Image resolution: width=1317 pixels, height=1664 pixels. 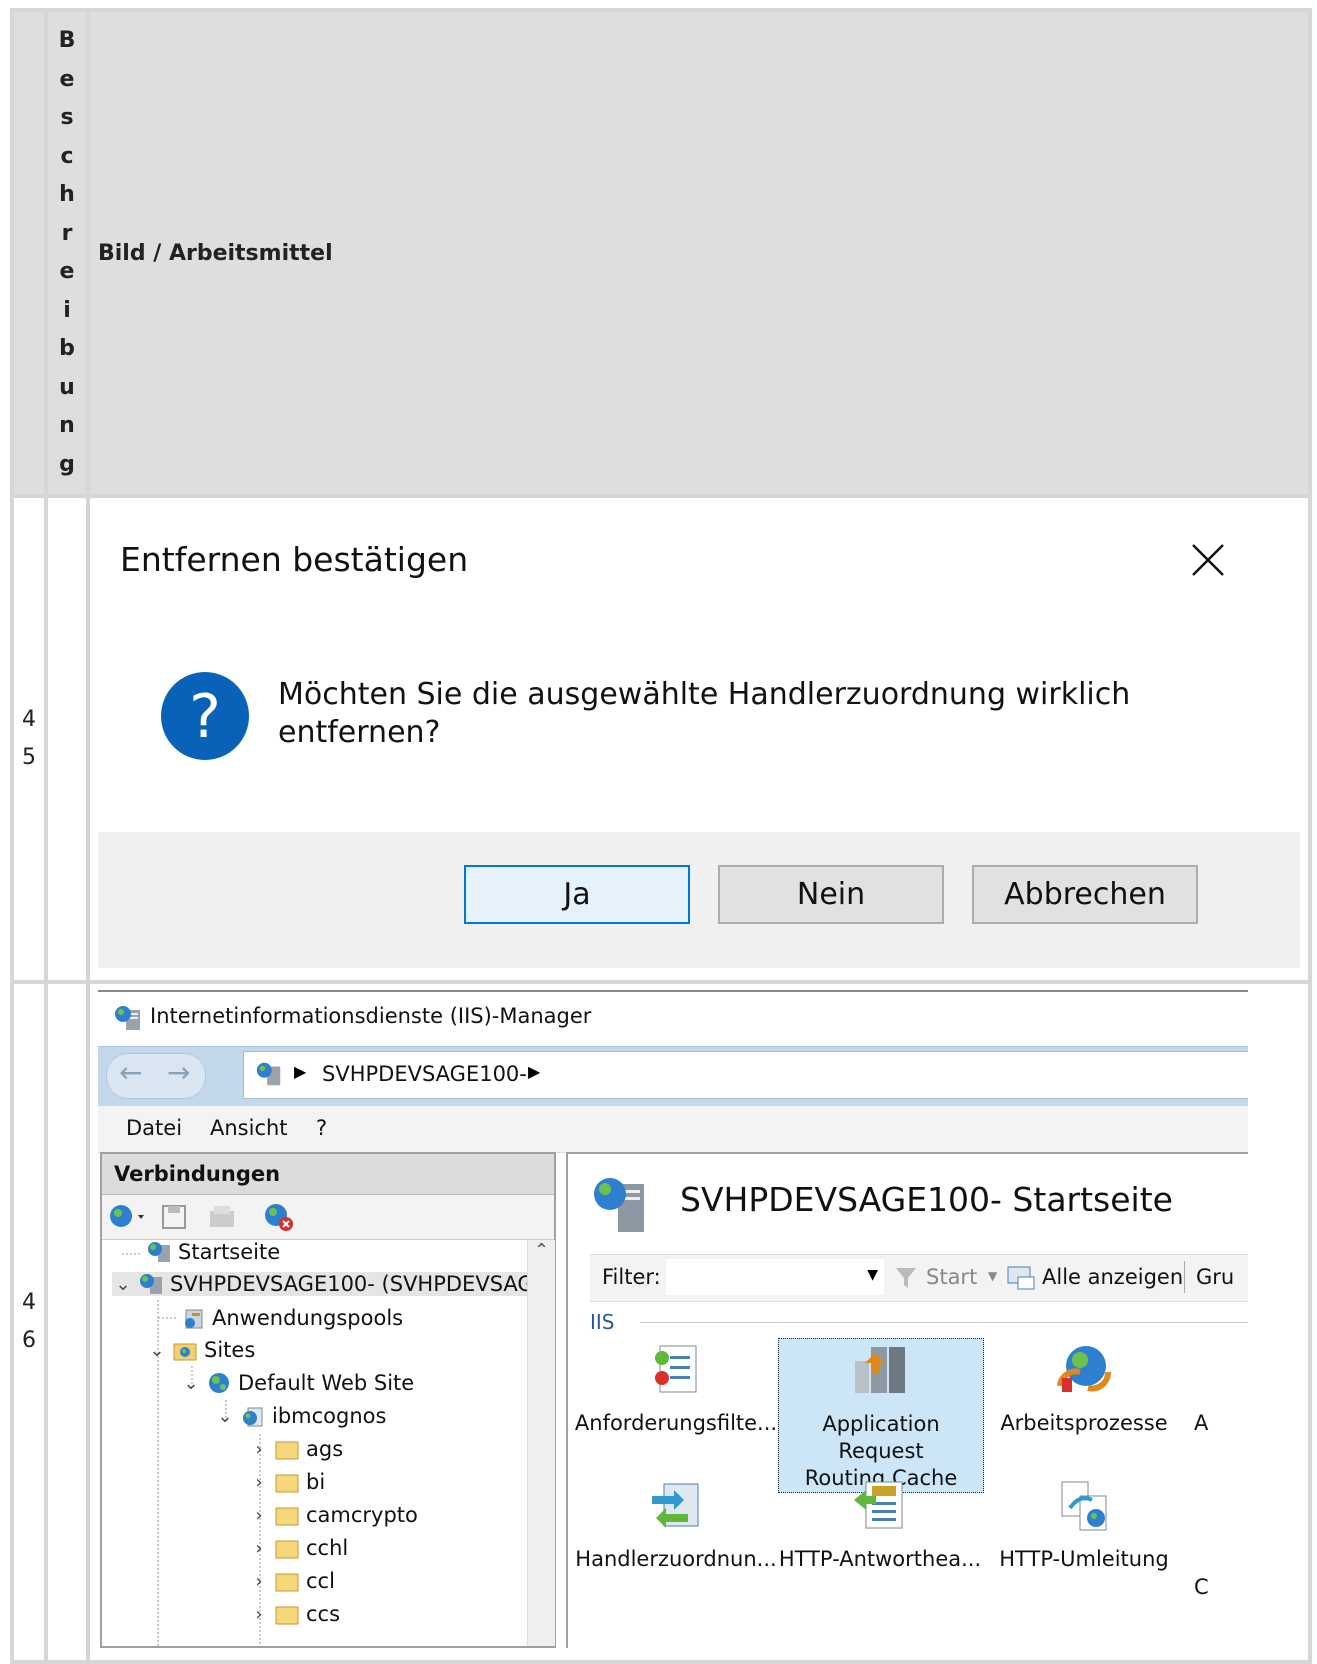 I want to click on show-all-icon, so click(x=1021, y=1278).